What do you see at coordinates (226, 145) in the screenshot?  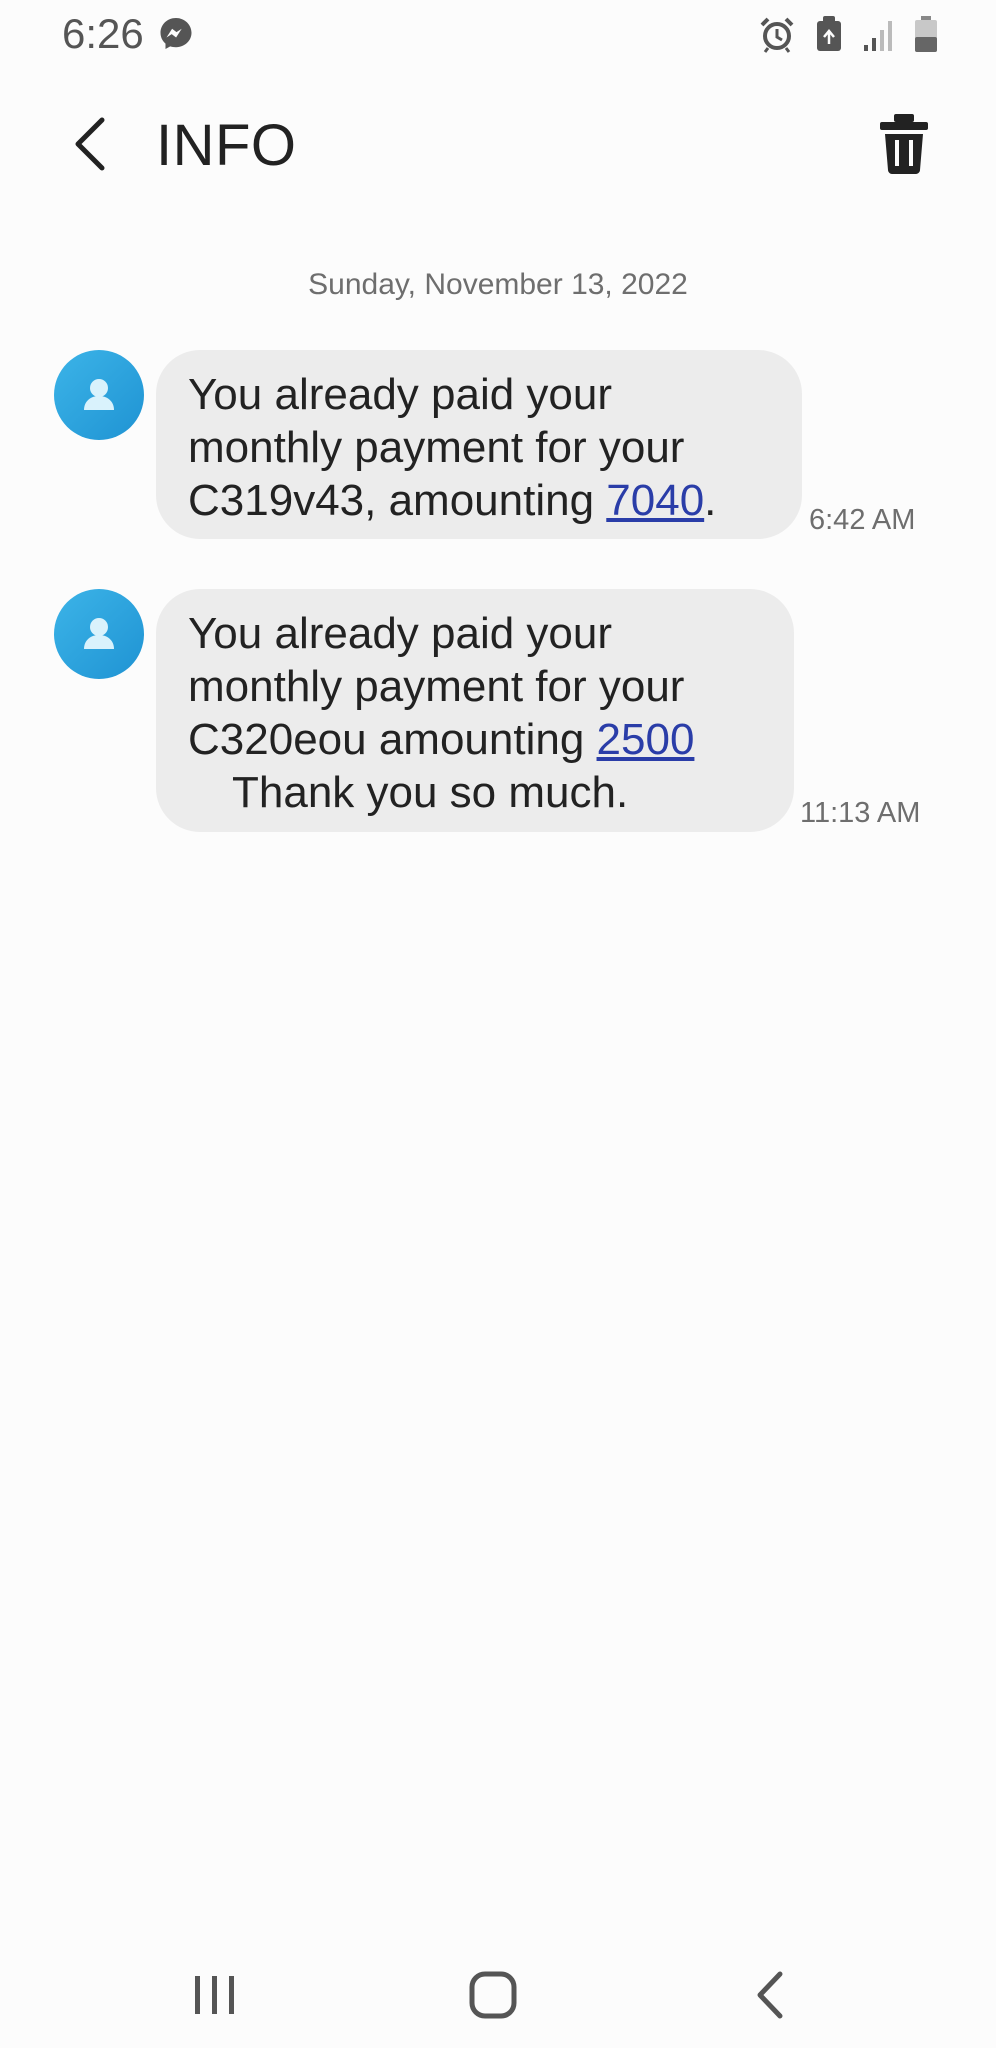 I see `page-title: INFO` at bounding box center [226, 145].